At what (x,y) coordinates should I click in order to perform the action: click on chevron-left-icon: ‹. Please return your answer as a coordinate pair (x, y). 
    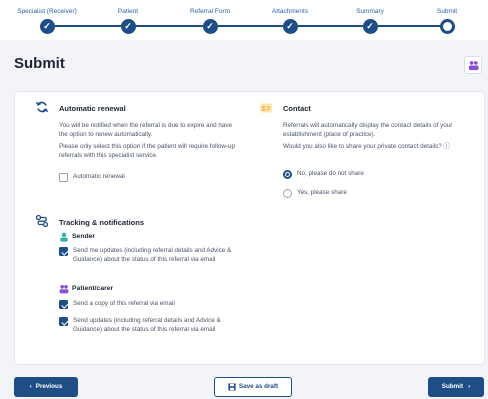
    Looking at the image, I should click on (30, 386).